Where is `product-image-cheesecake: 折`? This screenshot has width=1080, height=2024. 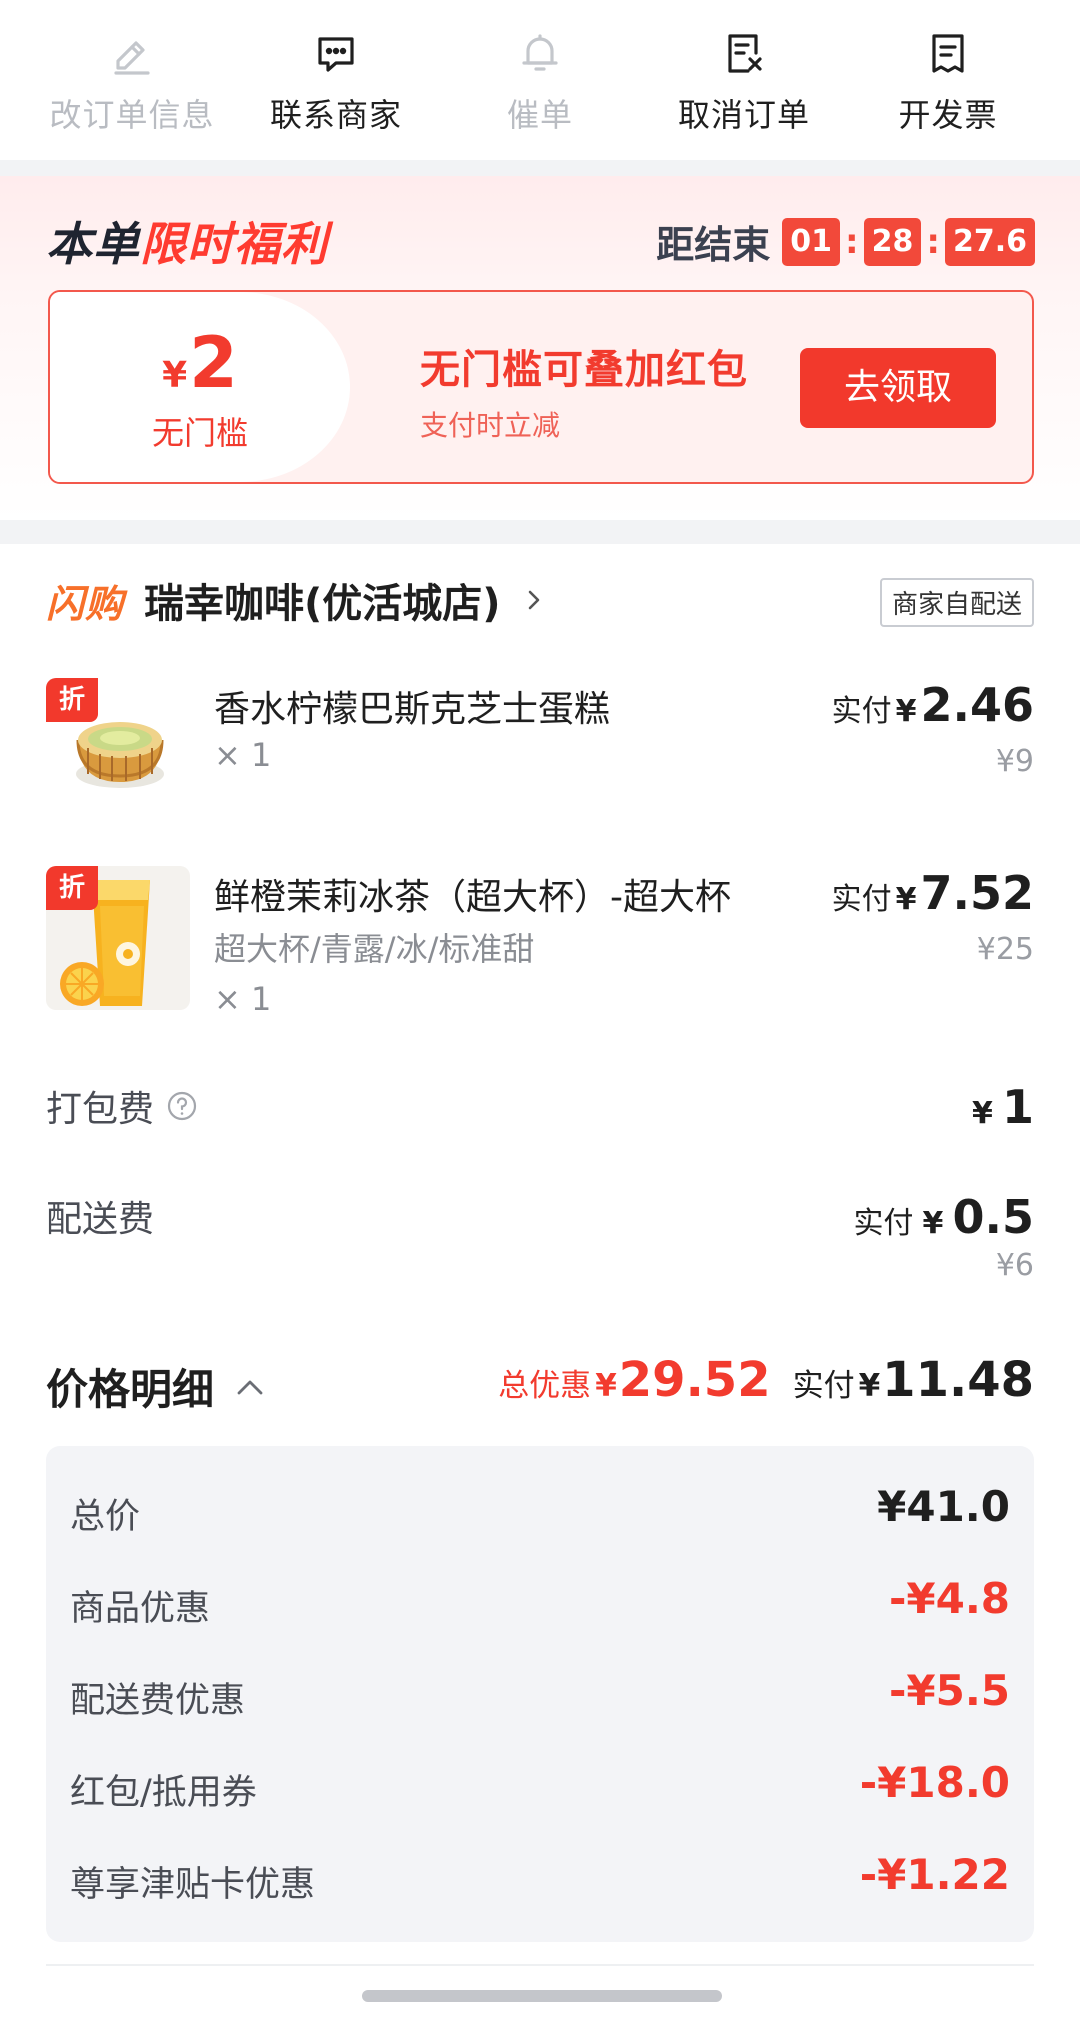
product-image-cheesecake: 折 is located at coordinates (118, 750).